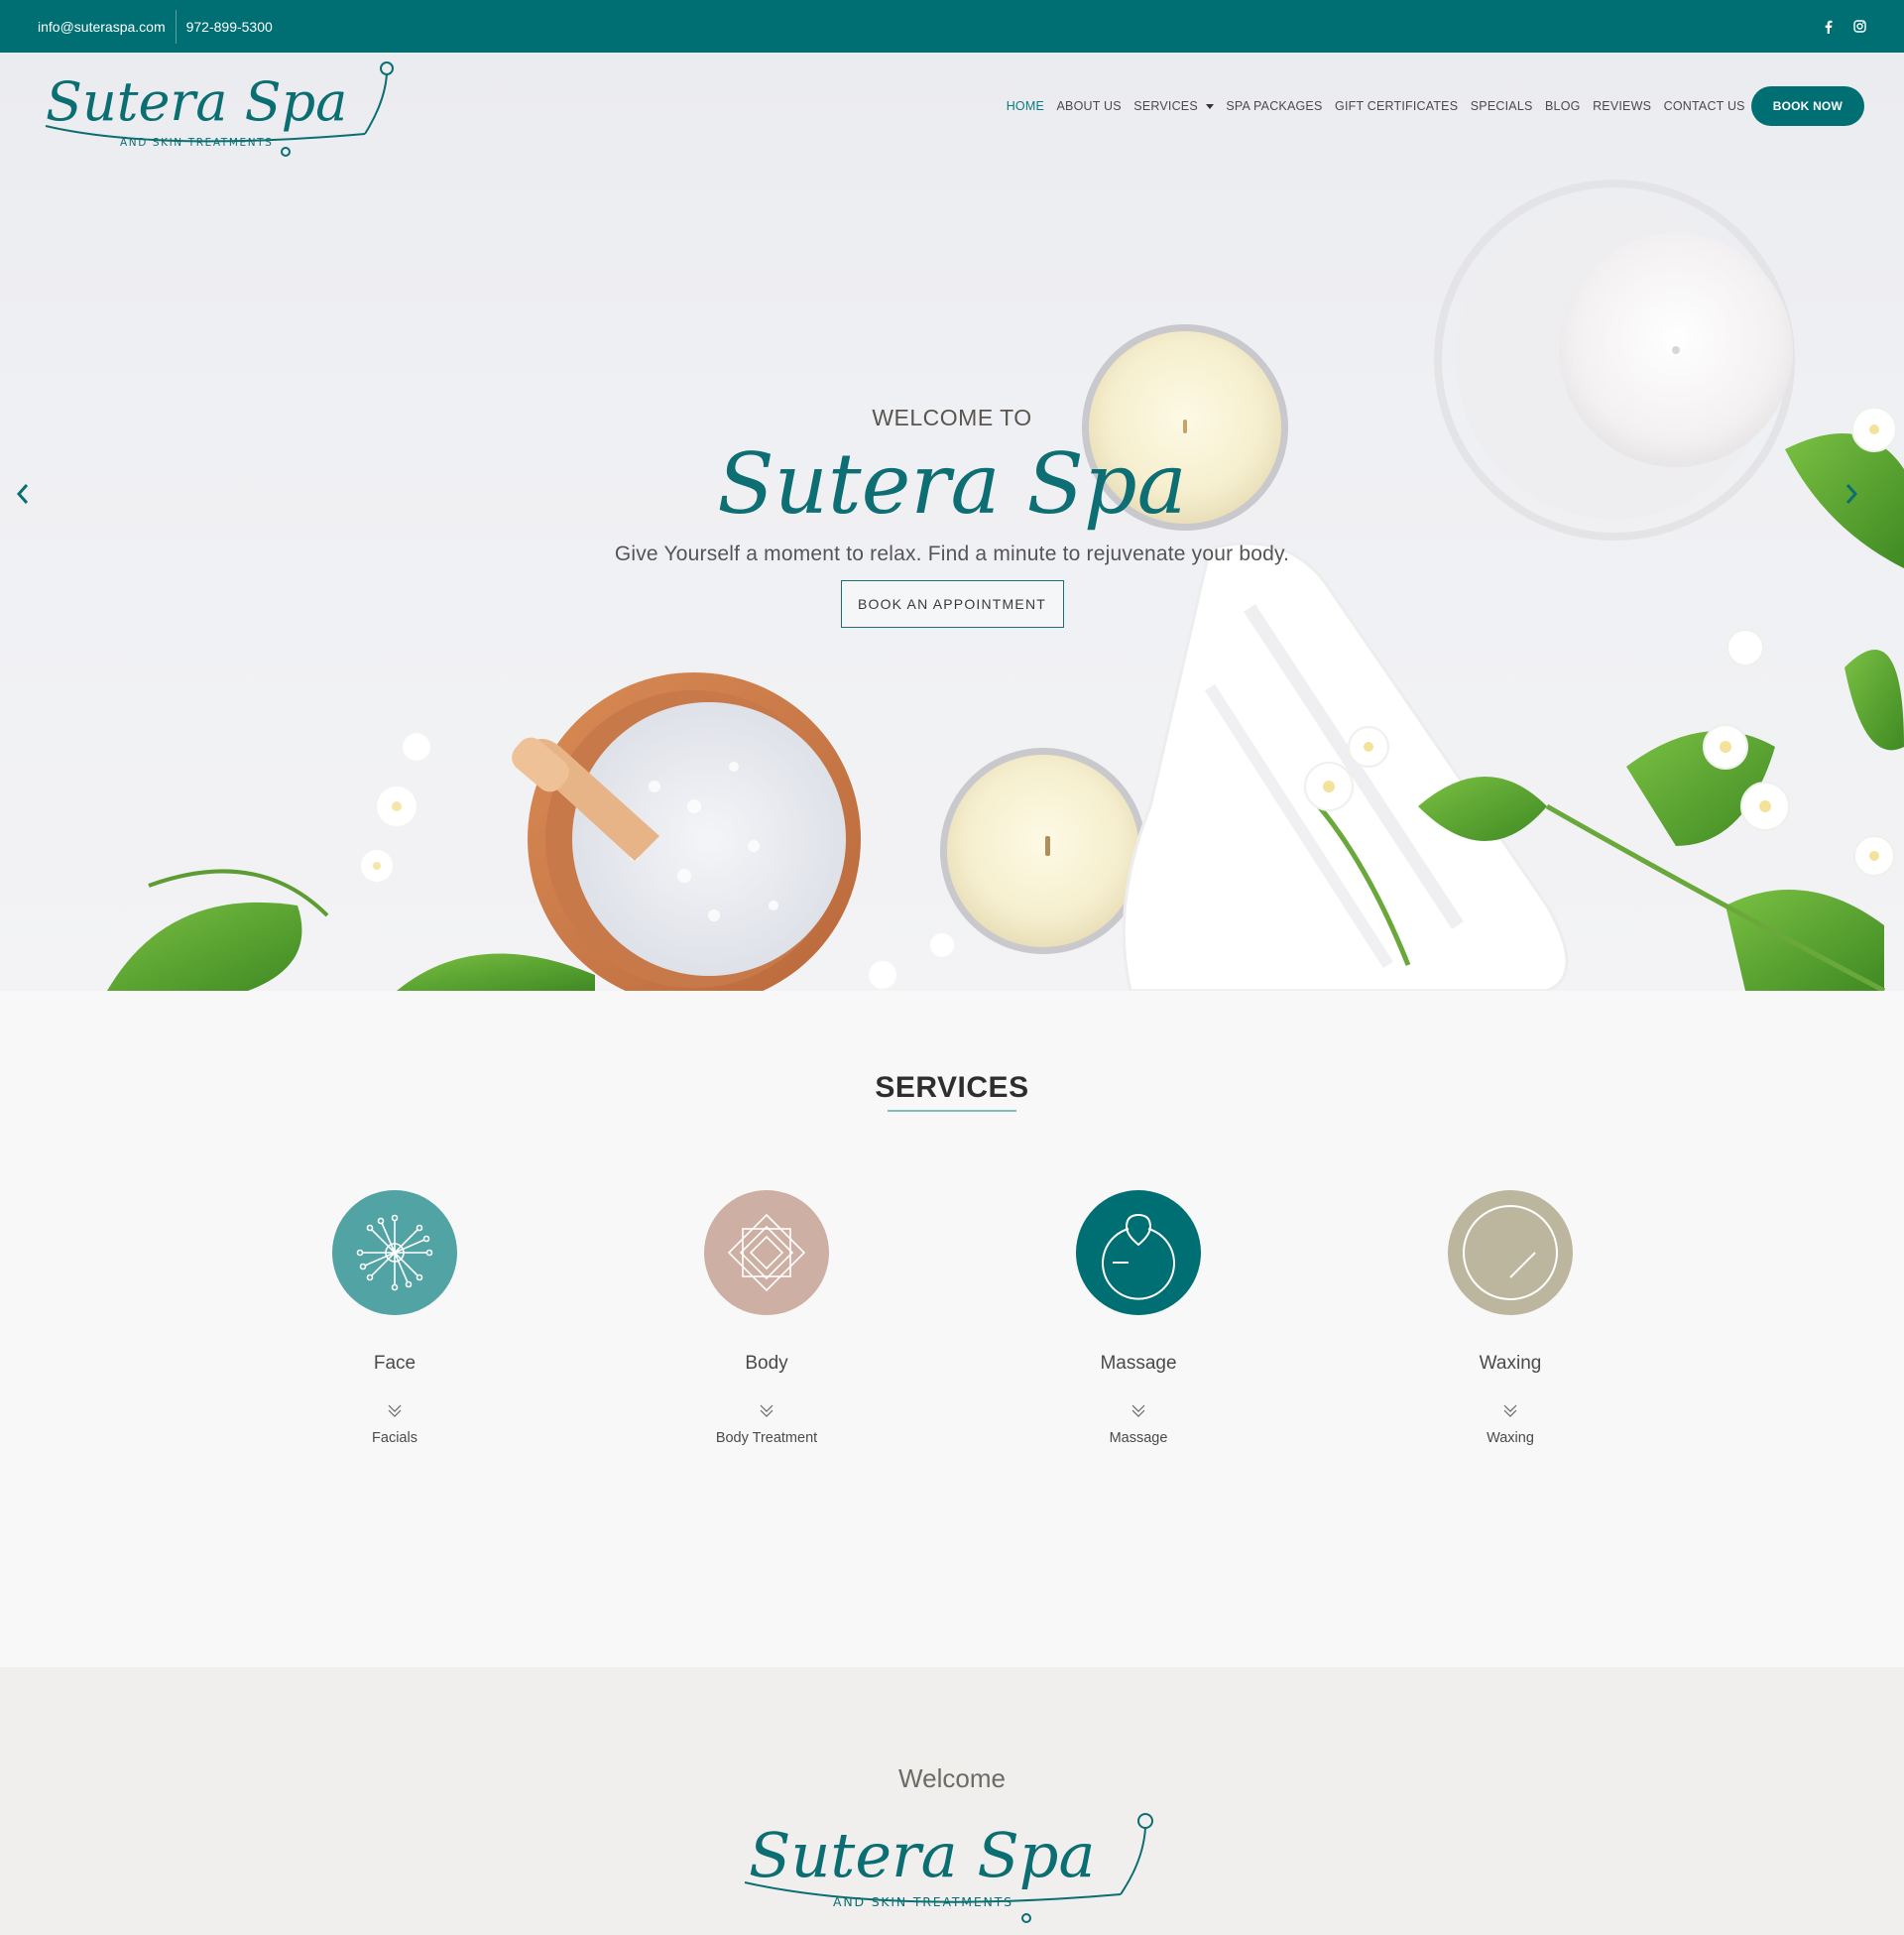 The height and width of the screenshot is (1935, 1904). Describe the element at coordinates (1828, 27) in the screenshot. I see `facebook-icon` at that location.